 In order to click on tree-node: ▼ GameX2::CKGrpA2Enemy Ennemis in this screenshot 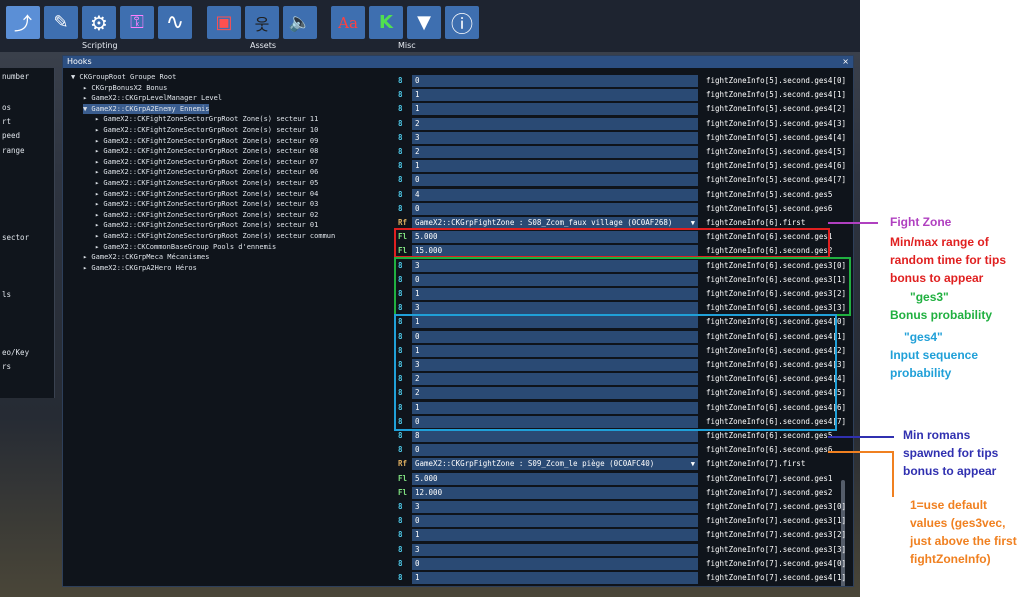, I will do `click(146, 108)`.